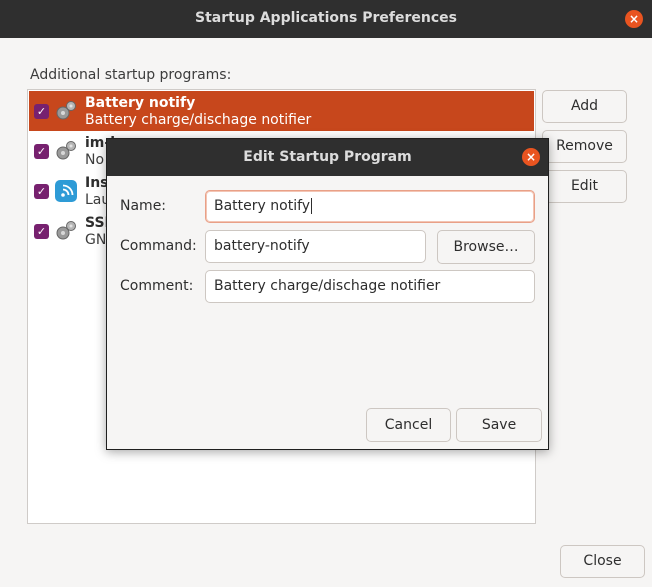 The height and width of the screenshot is (587, 652). I want to click on dialog-titlebar: Edit Startup Program ×, so click(327, 157).